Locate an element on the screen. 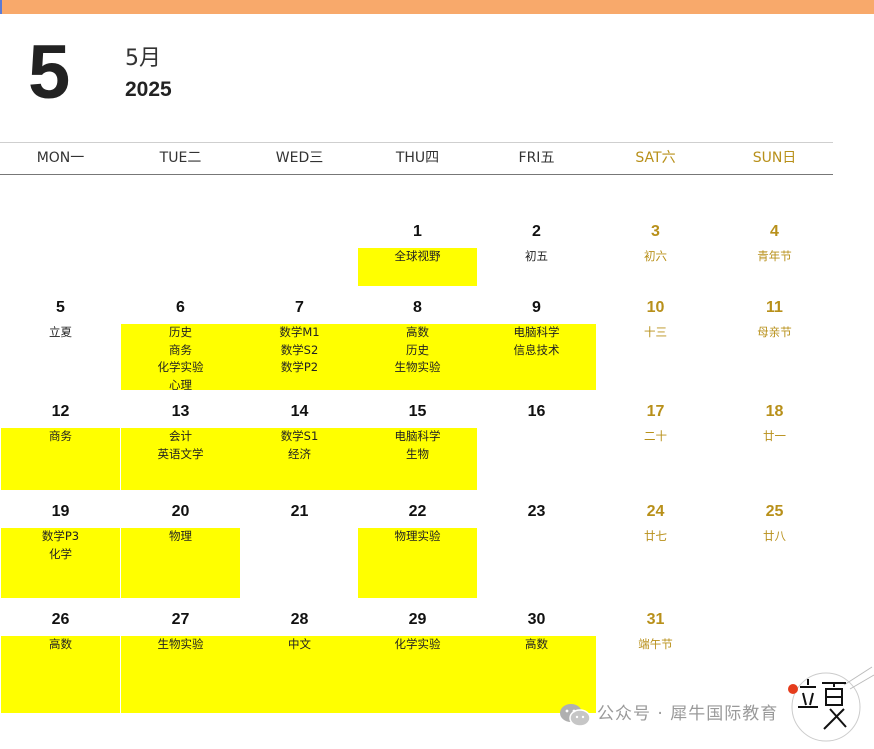 The image size is (874, 749). day-number: 13 is located at coordinates (180, 411).